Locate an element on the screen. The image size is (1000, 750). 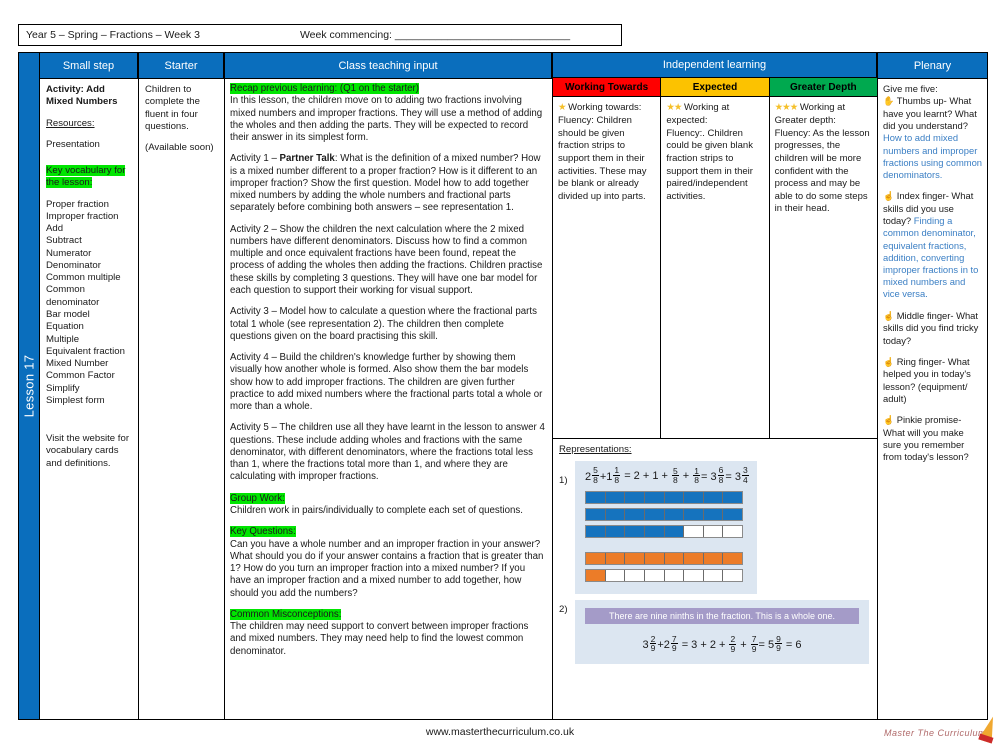
lesson-number-label: Lesson 17 is located at coordinates (29, 386).